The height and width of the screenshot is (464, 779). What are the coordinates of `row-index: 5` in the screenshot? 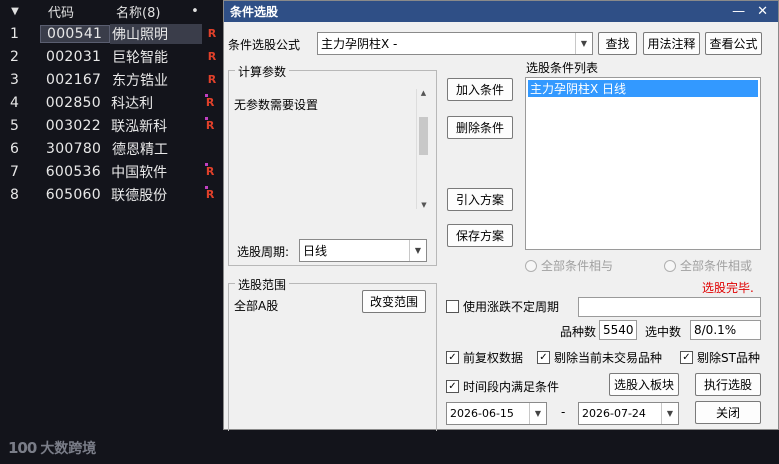 It's located at (14, 125).